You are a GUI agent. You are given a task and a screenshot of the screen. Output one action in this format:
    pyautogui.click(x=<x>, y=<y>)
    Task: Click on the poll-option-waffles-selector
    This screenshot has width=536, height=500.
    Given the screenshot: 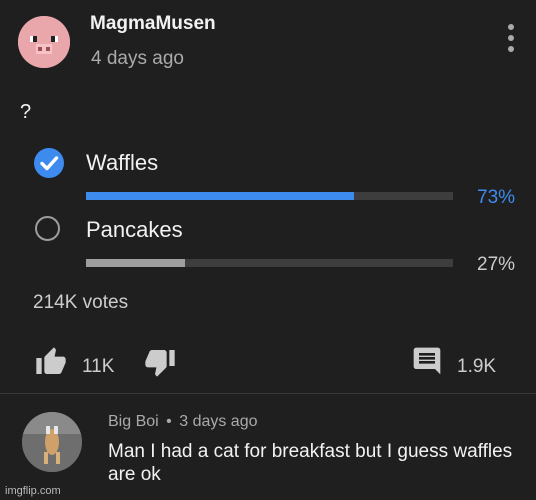 What is the action you would take?
    pyautogui.click(x=49, y=163)
    